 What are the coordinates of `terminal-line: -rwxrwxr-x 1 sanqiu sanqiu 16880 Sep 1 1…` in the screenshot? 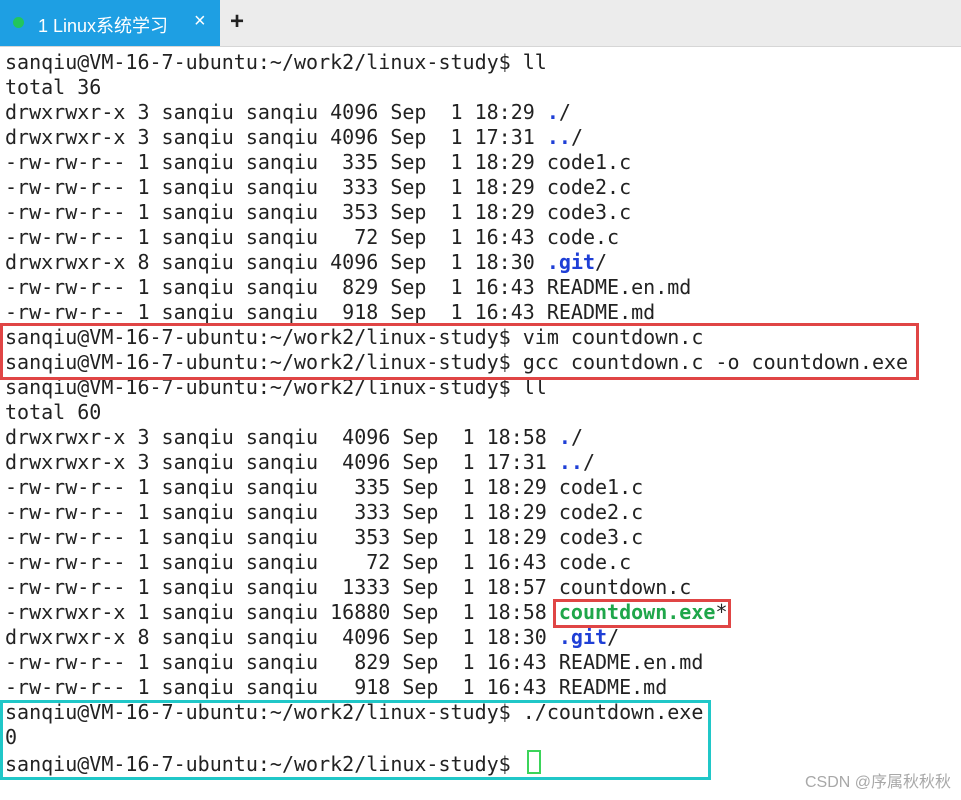 It's located at (366, 612).